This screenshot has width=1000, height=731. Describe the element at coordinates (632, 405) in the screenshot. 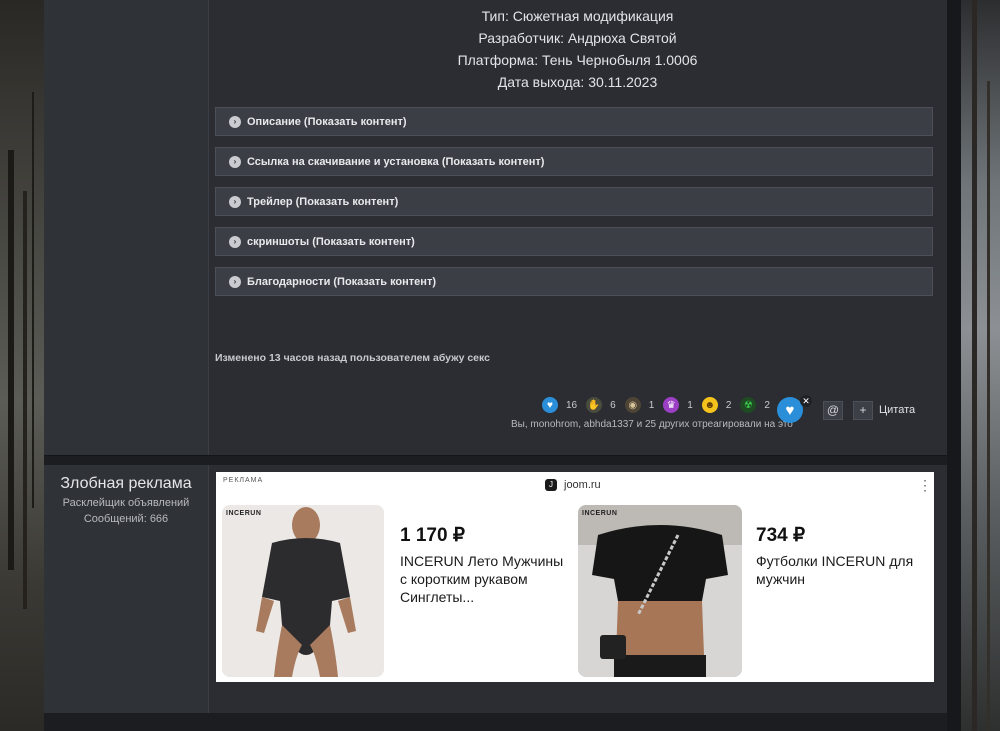

I see `eye-icon: ◉` at that location.